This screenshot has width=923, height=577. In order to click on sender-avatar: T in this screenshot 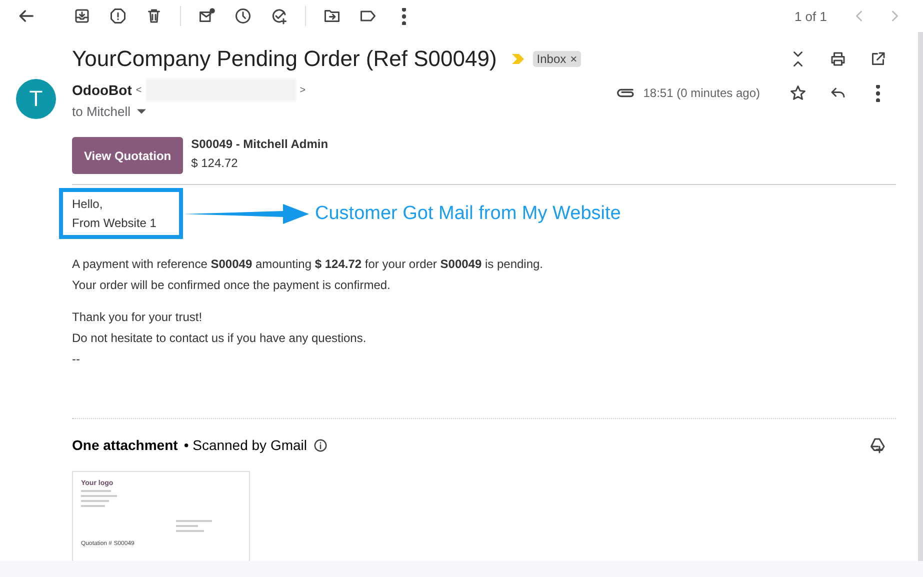, I will do `click(36, 99)`.